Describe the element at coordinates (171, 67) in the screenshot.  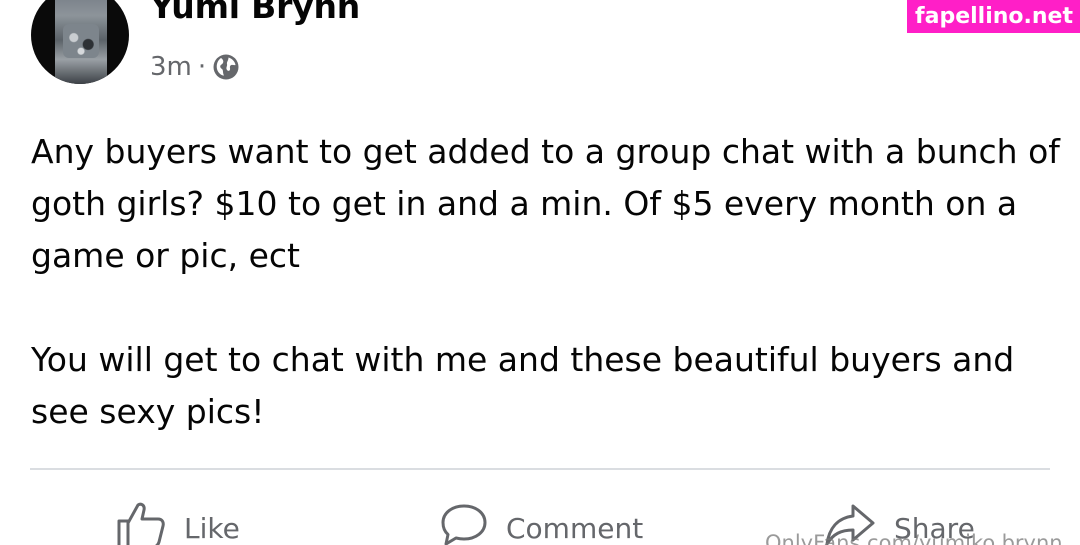
I see `post-timestamp: 3m` at that location.